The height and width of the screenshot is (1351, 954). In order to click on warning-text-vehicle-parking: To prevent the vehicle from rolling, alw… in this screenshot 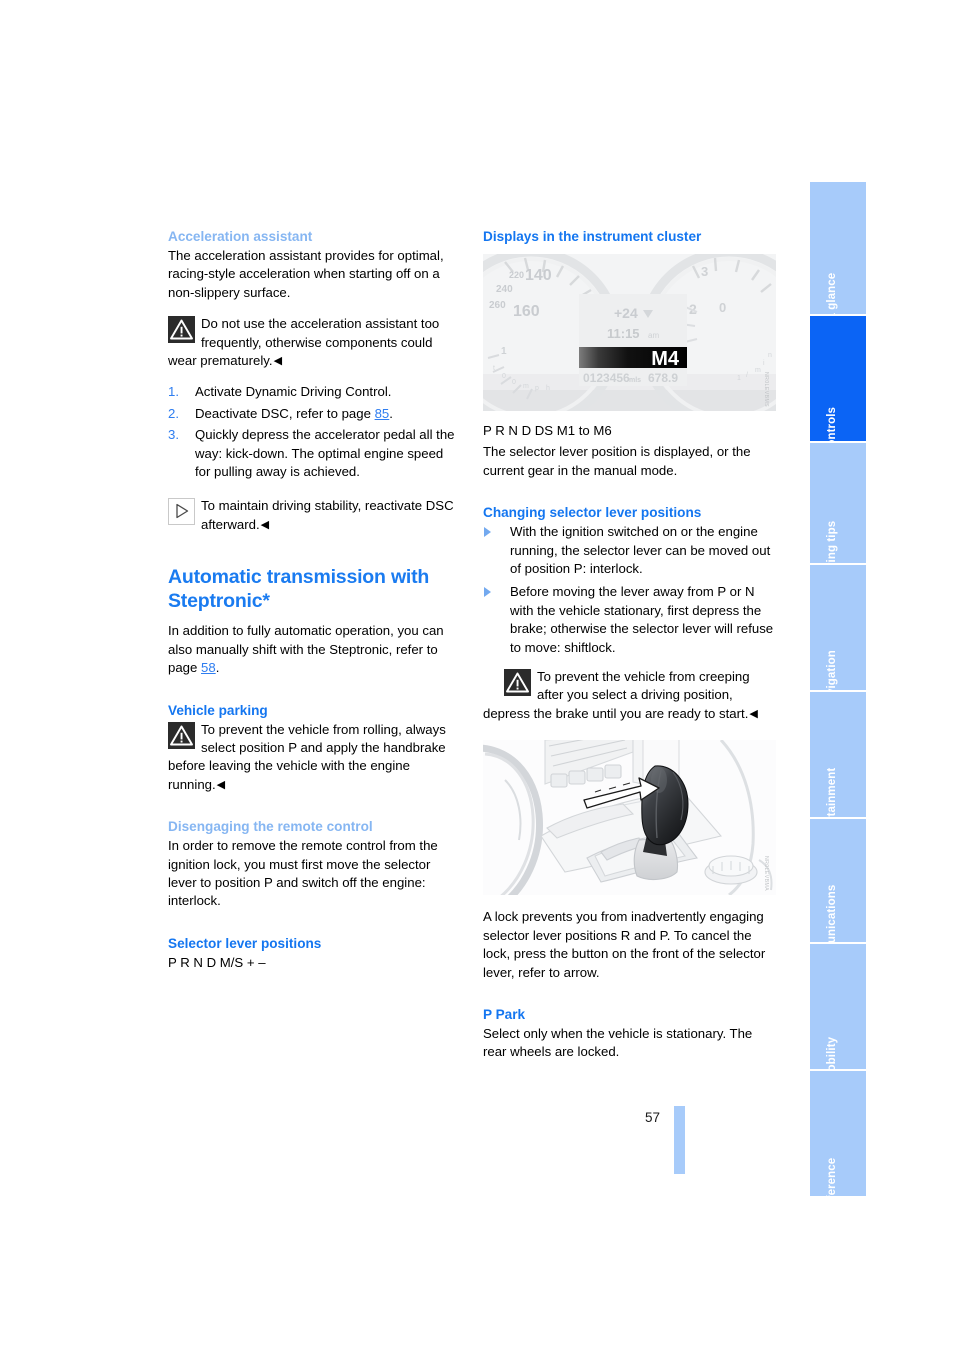, I will do `click(307, 756)`.